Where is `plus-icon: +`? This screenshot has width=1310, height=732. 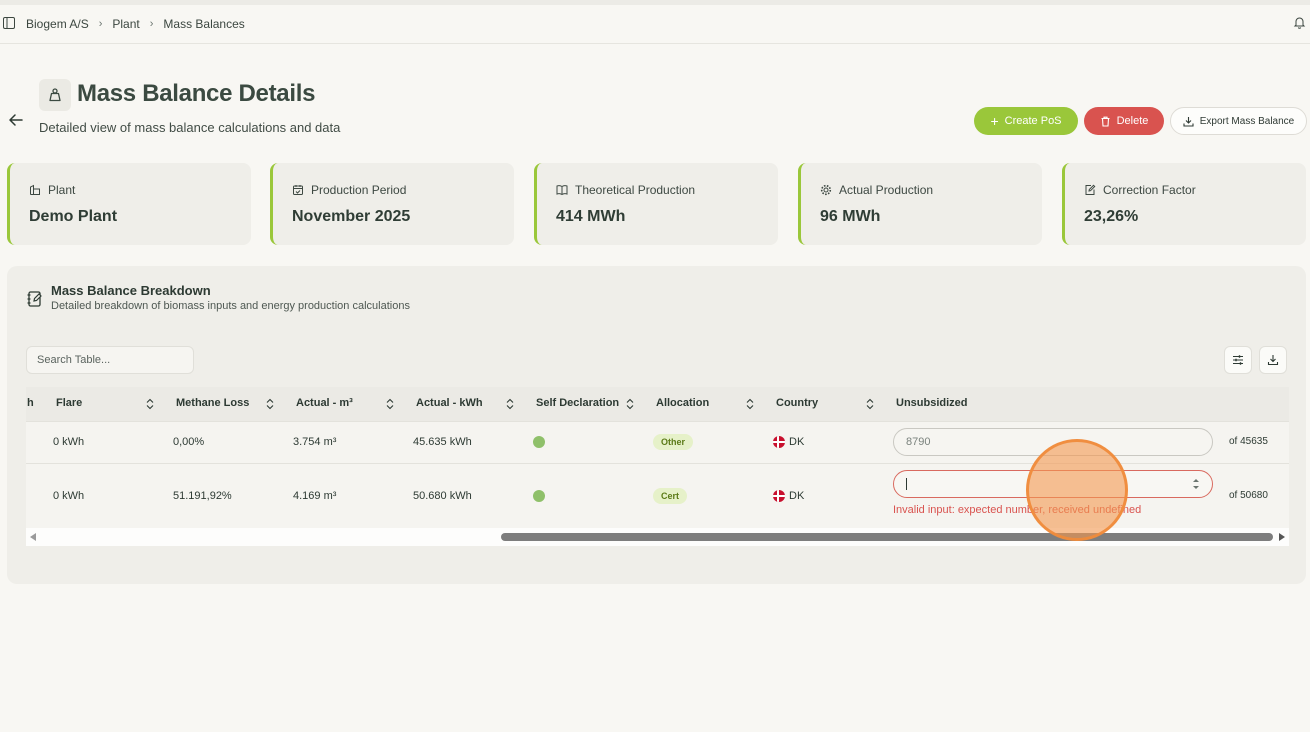 plus-icon: + is located at coordinates (994, 121).